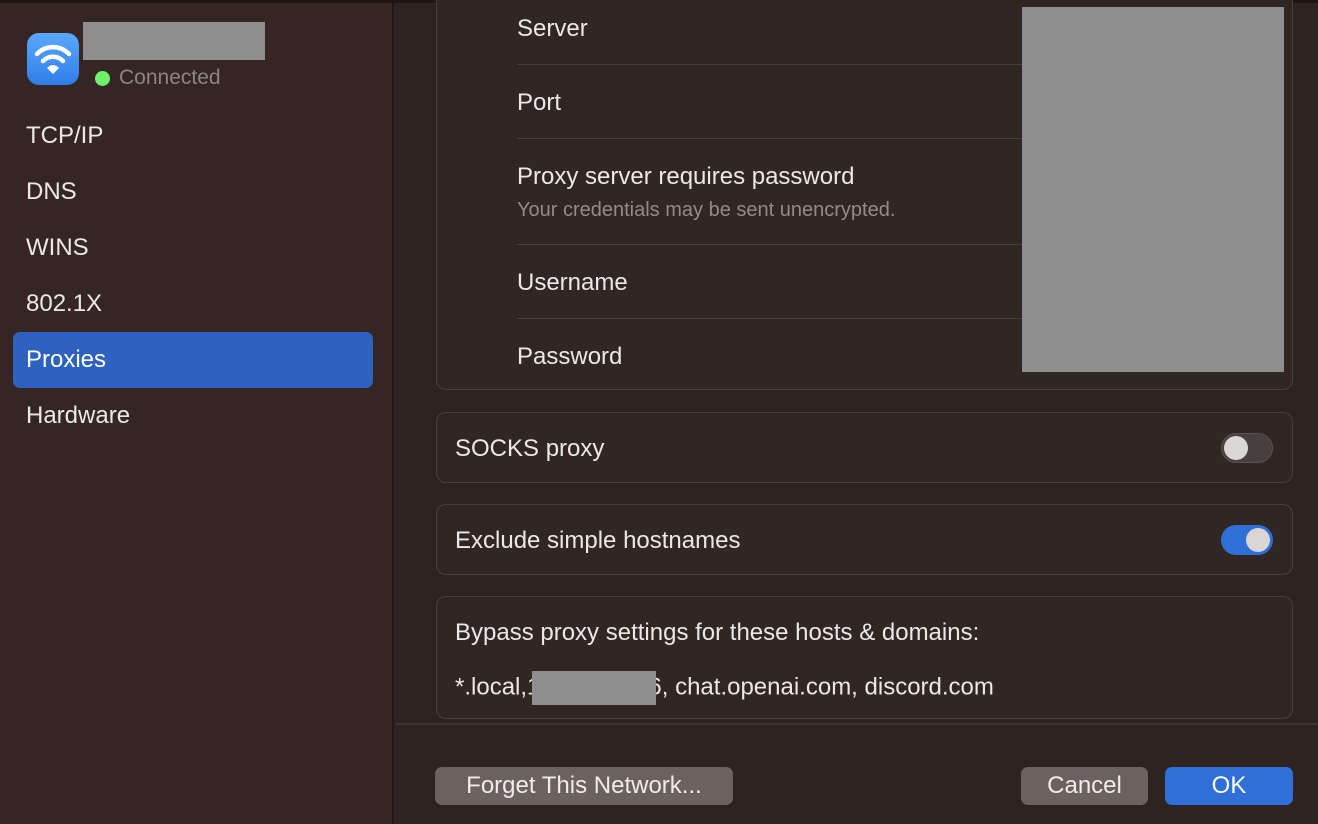 The image size is (1318, 824). What do you see at coordinates (857, 724) in the screenshot?
I see `footer-divider` at bounding box center [857, 724].